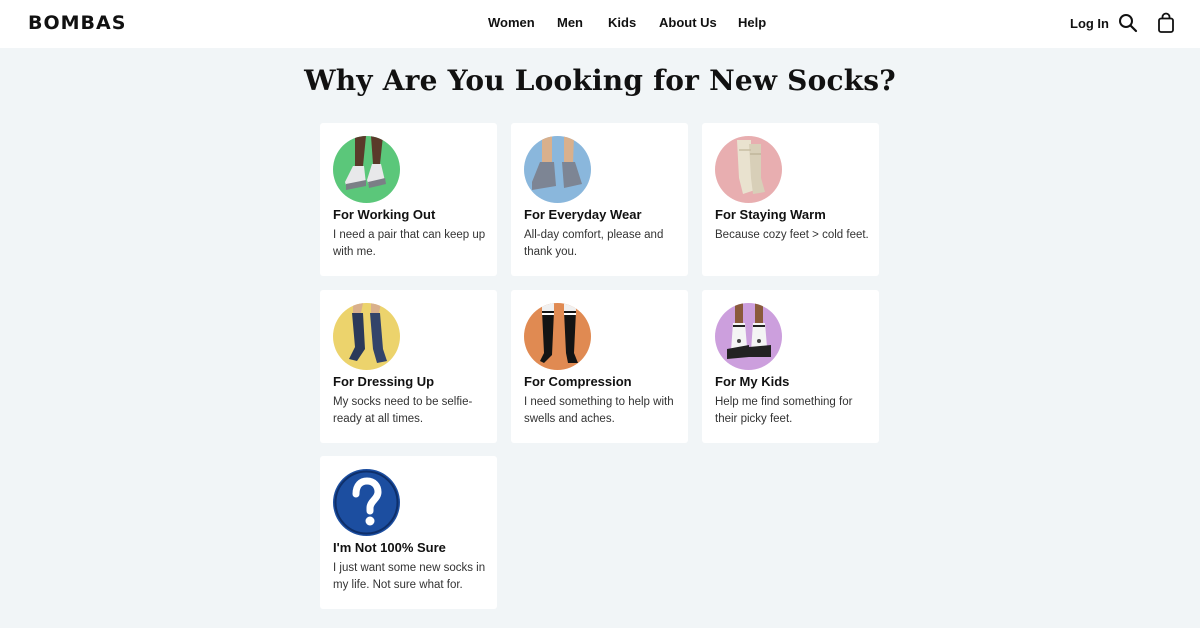  Describe the element at coordinates (570, 22) in the screenshot. I see `nav-item-men: Men` at that location.